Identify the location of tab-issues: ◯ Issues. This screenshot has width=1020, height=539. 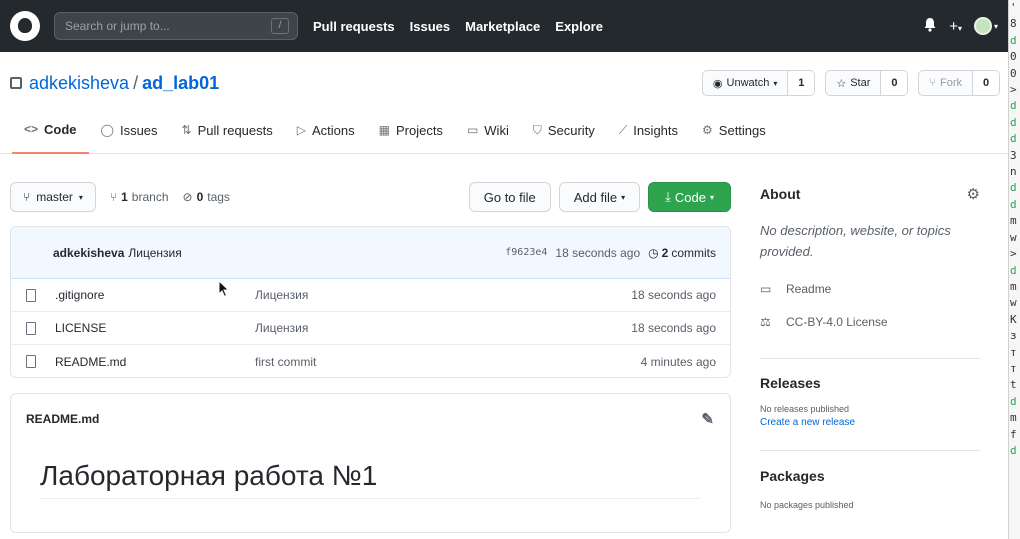
(129, 133).